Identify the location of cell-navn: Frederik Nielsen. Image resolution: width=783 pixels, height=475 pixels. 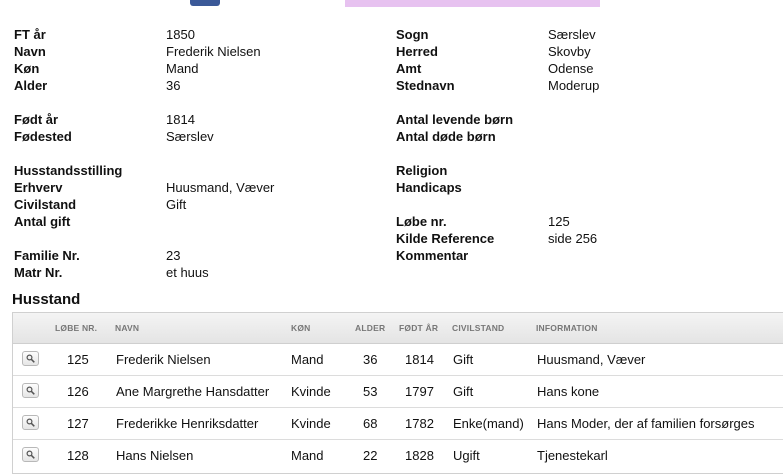
(163, 359).